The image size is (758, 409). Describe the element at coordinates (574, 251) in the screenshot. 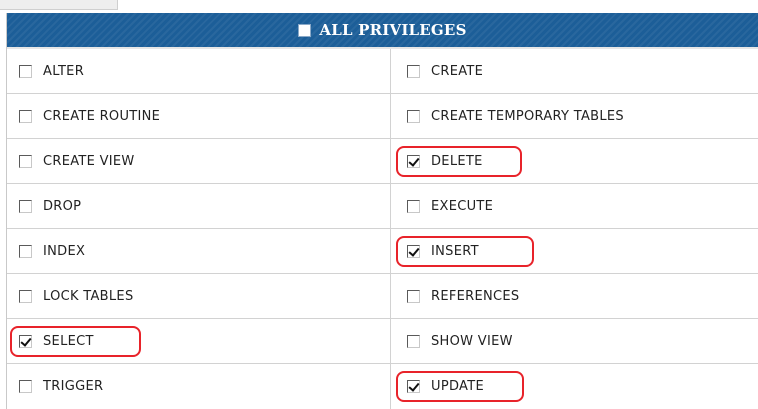

I see `privilege-row-insert: INSERT` at that location.